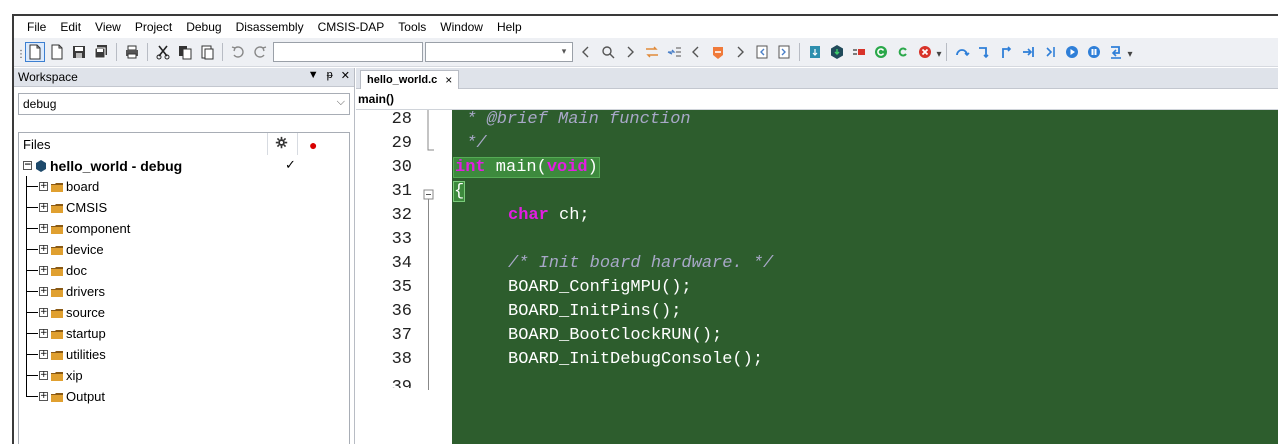 The image size is (1282, 446). What do you see at coordinates (184, 77) in the screenshot?
I see `workspace-header: Workspace ▼ ᵽ ✕` at bounding box center [184, 77].